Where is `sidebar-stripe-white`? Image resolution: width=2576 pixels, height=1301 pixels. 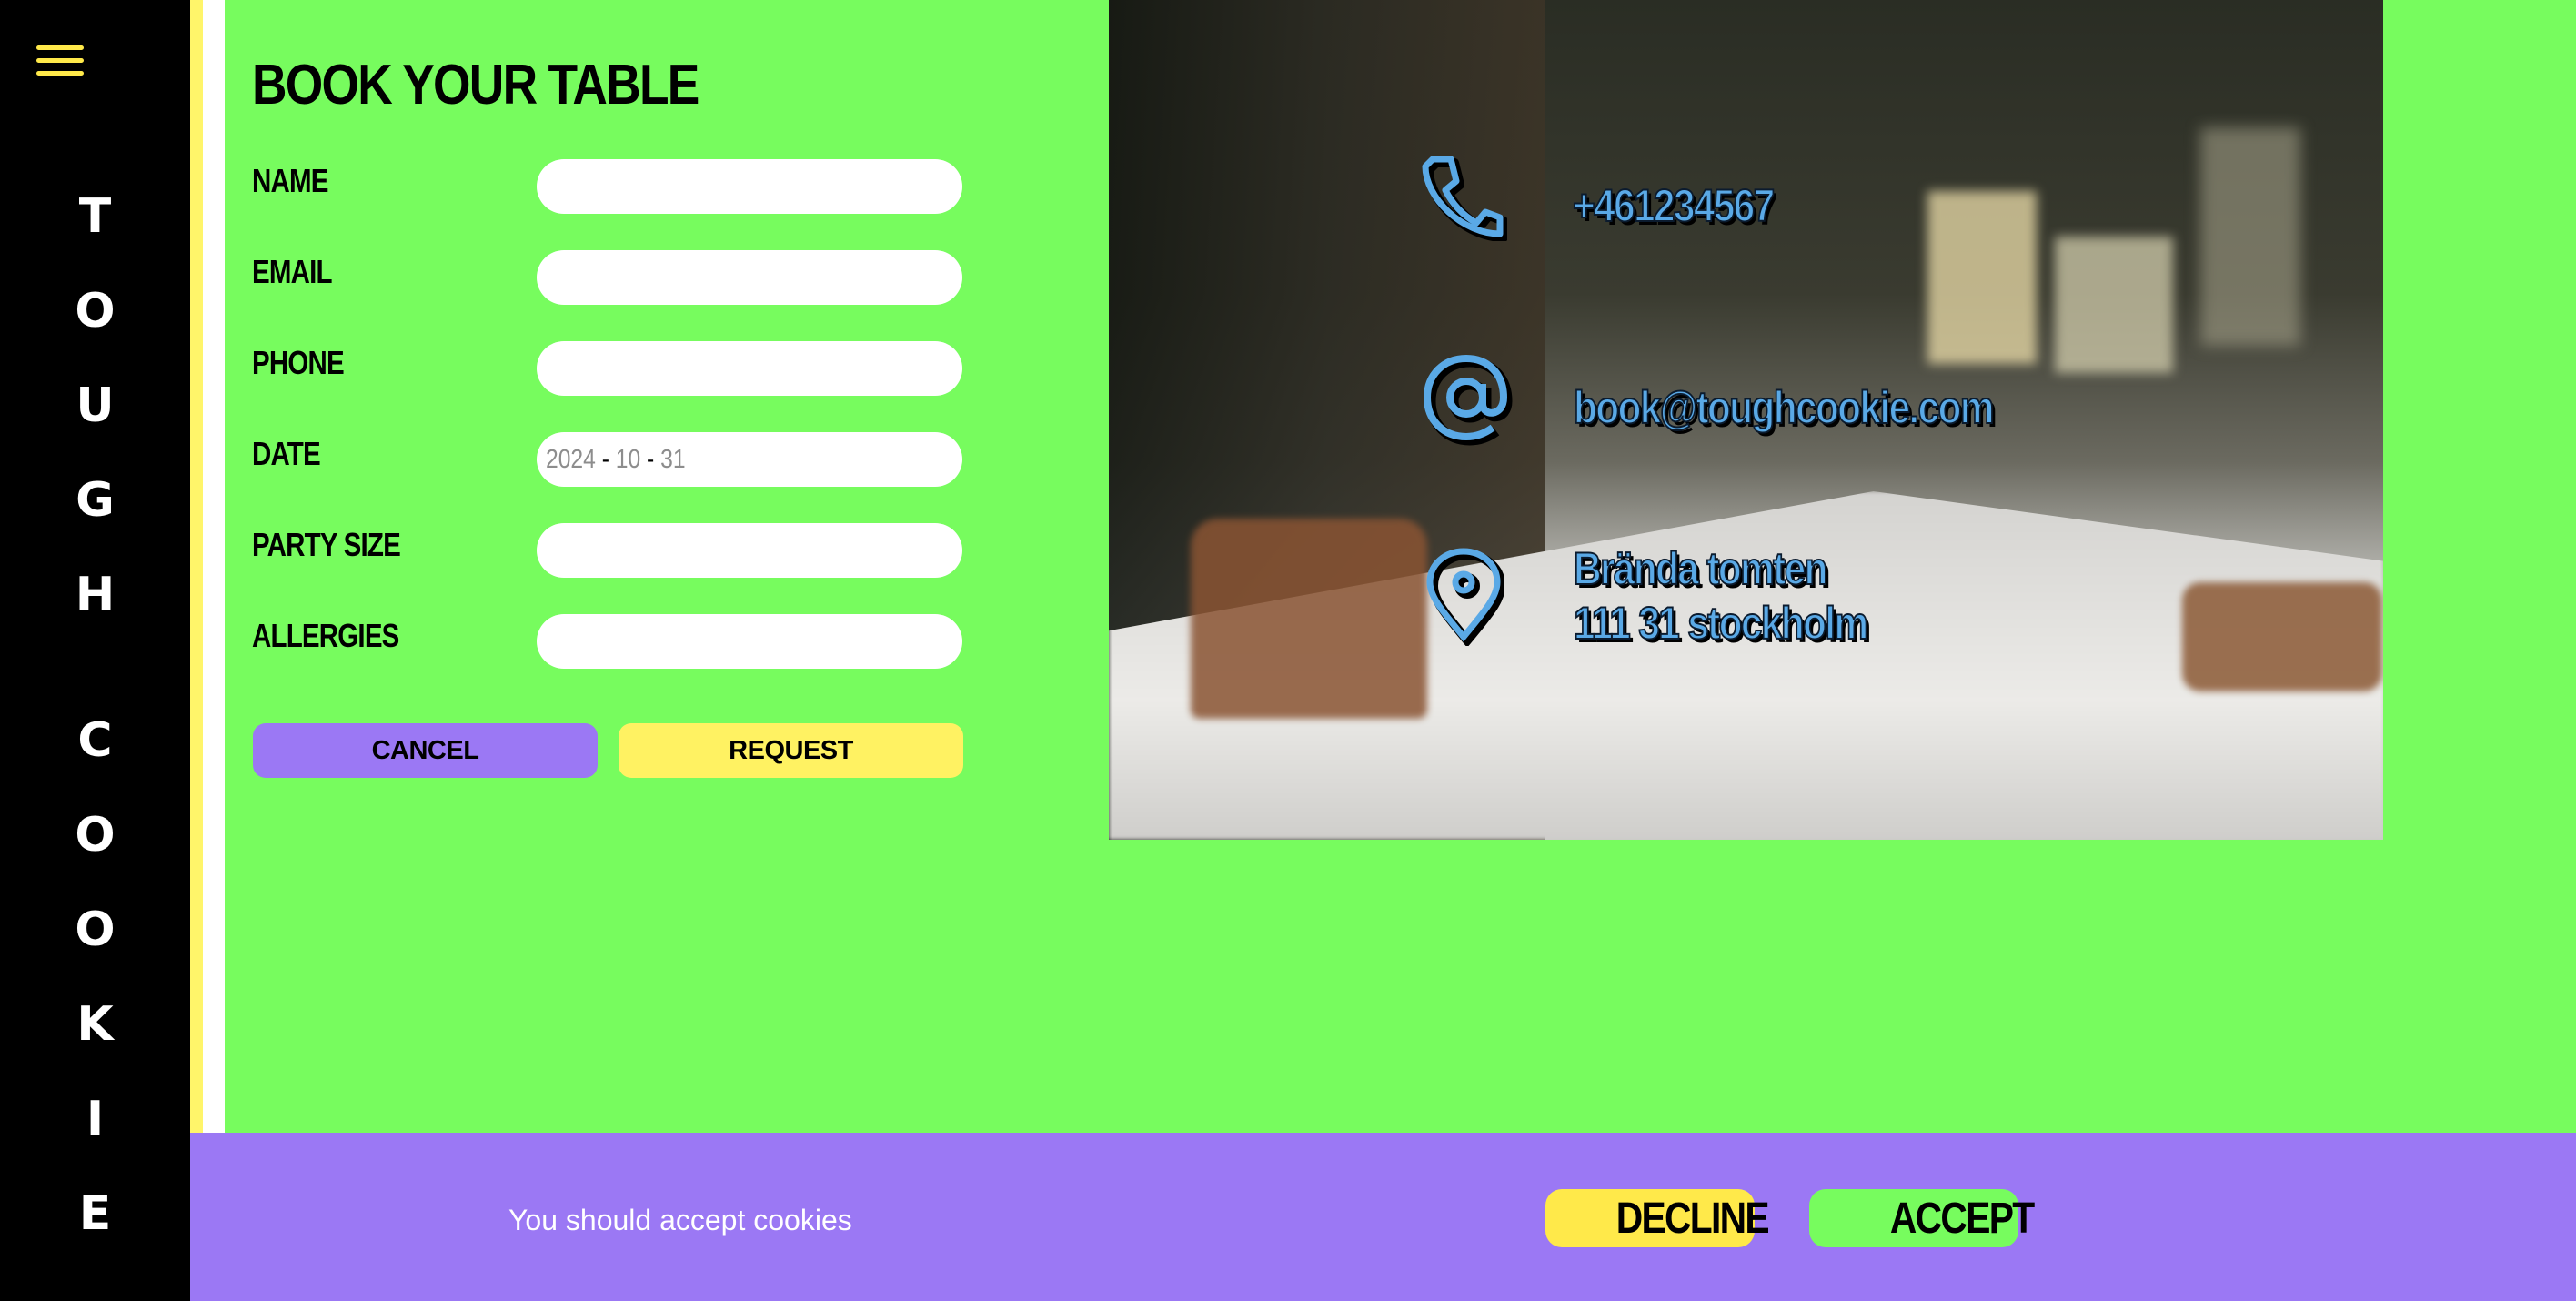 sidebar-stripe-white is located at coordinates (214, 566).